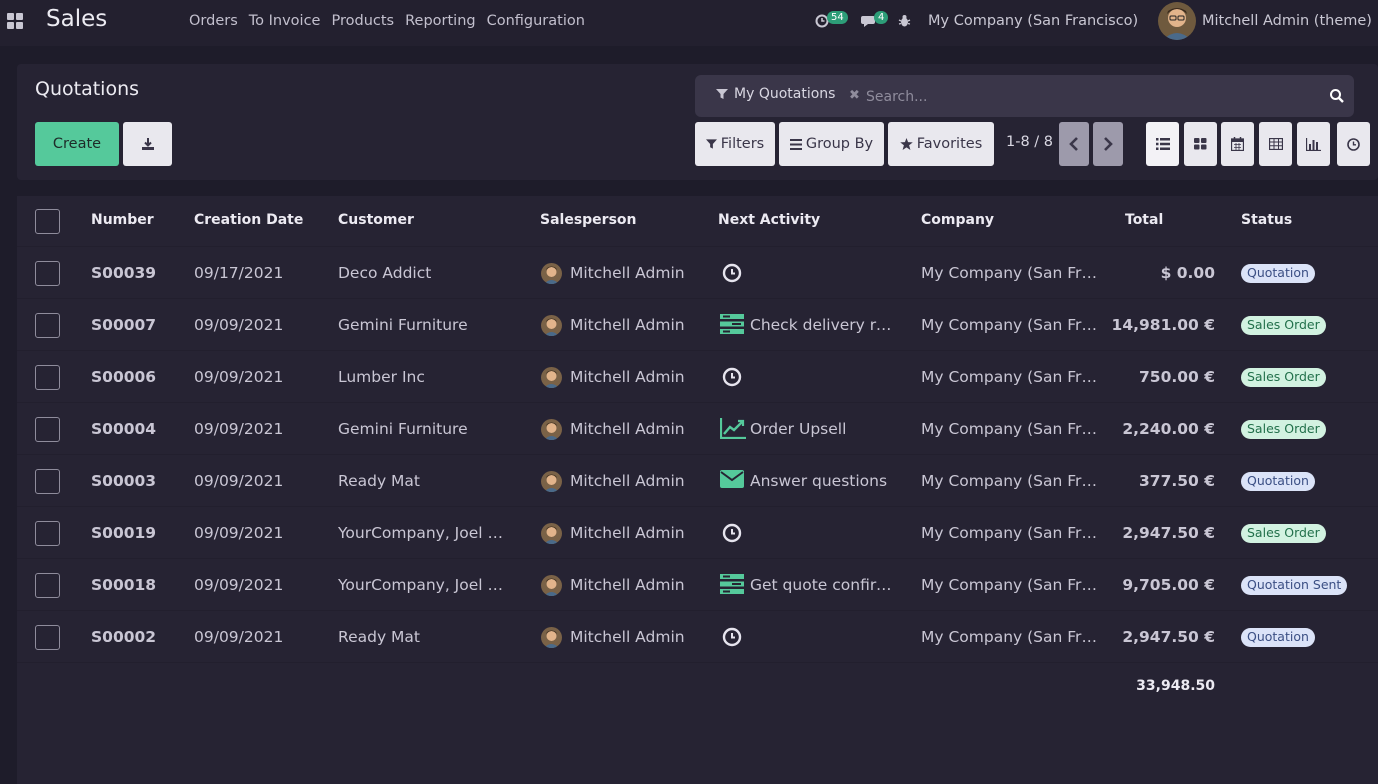  I want to click on activity-count-badge: 54, so click(837, 17).